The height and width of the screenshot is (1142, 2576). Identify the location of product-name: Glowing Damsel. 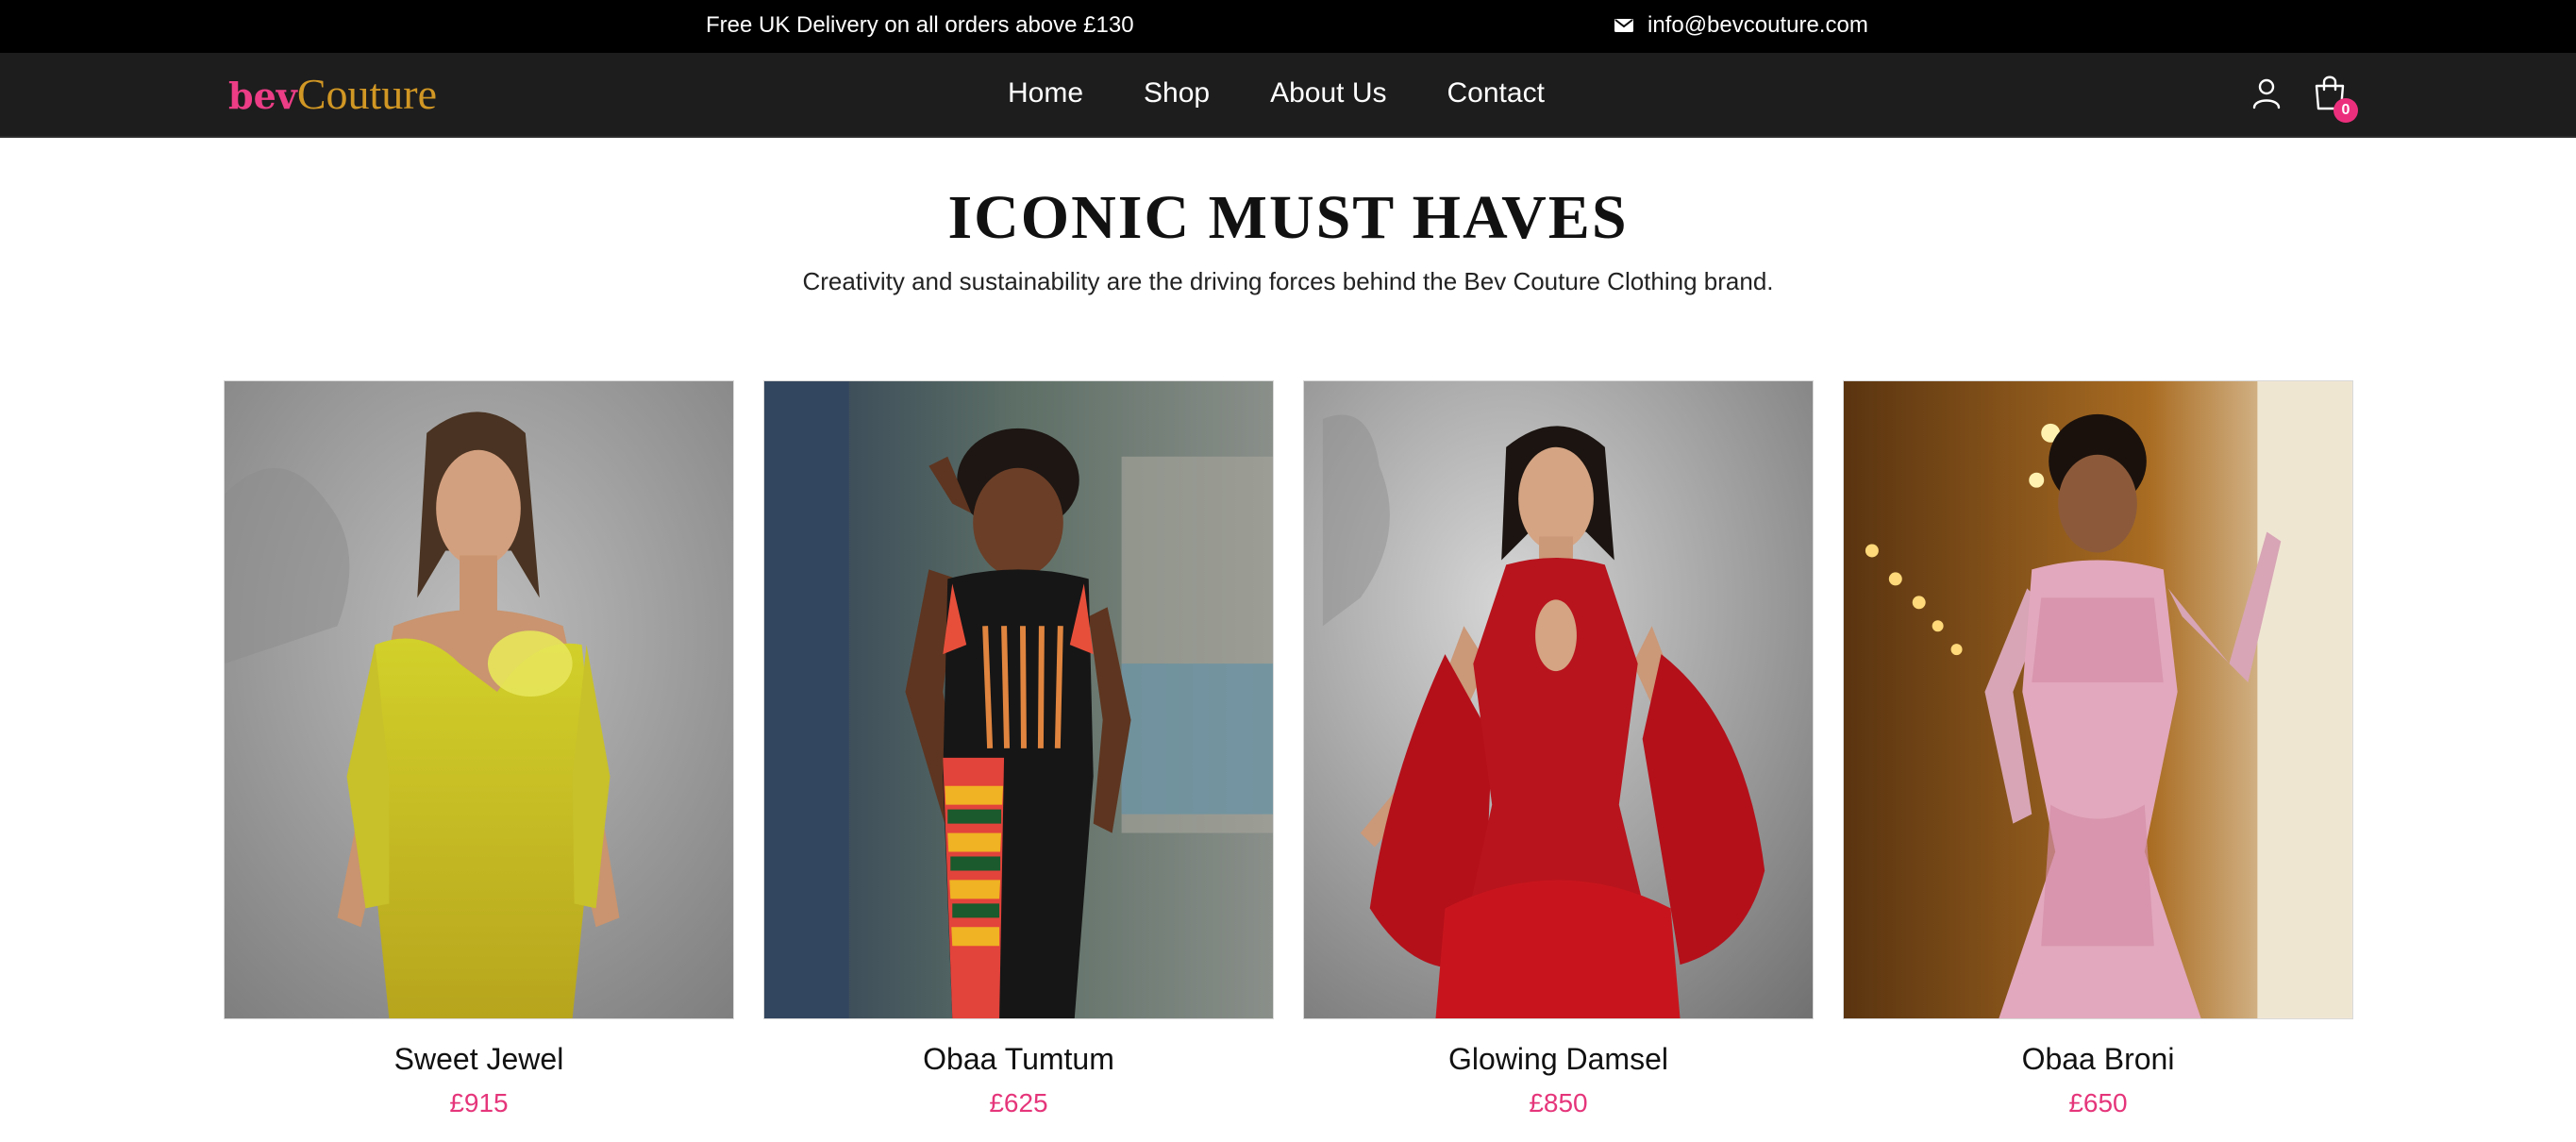
(1558, 1059).